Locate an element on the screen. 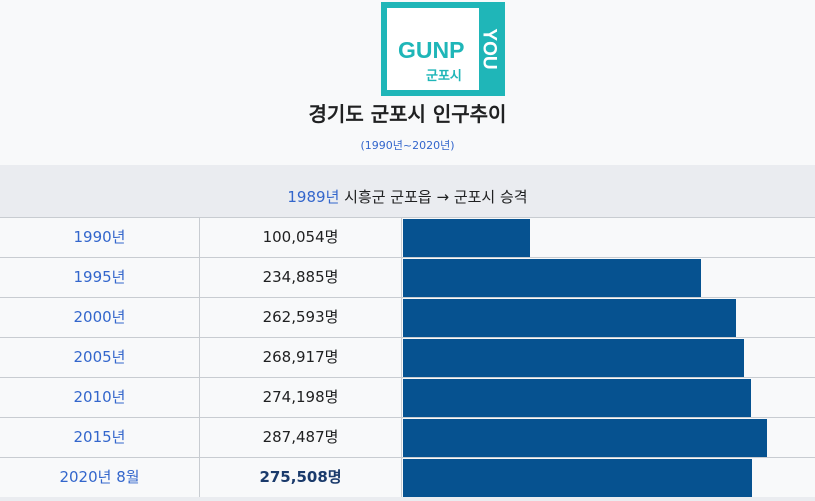  year-link: 2015년 is located at coordinates (100, 437).